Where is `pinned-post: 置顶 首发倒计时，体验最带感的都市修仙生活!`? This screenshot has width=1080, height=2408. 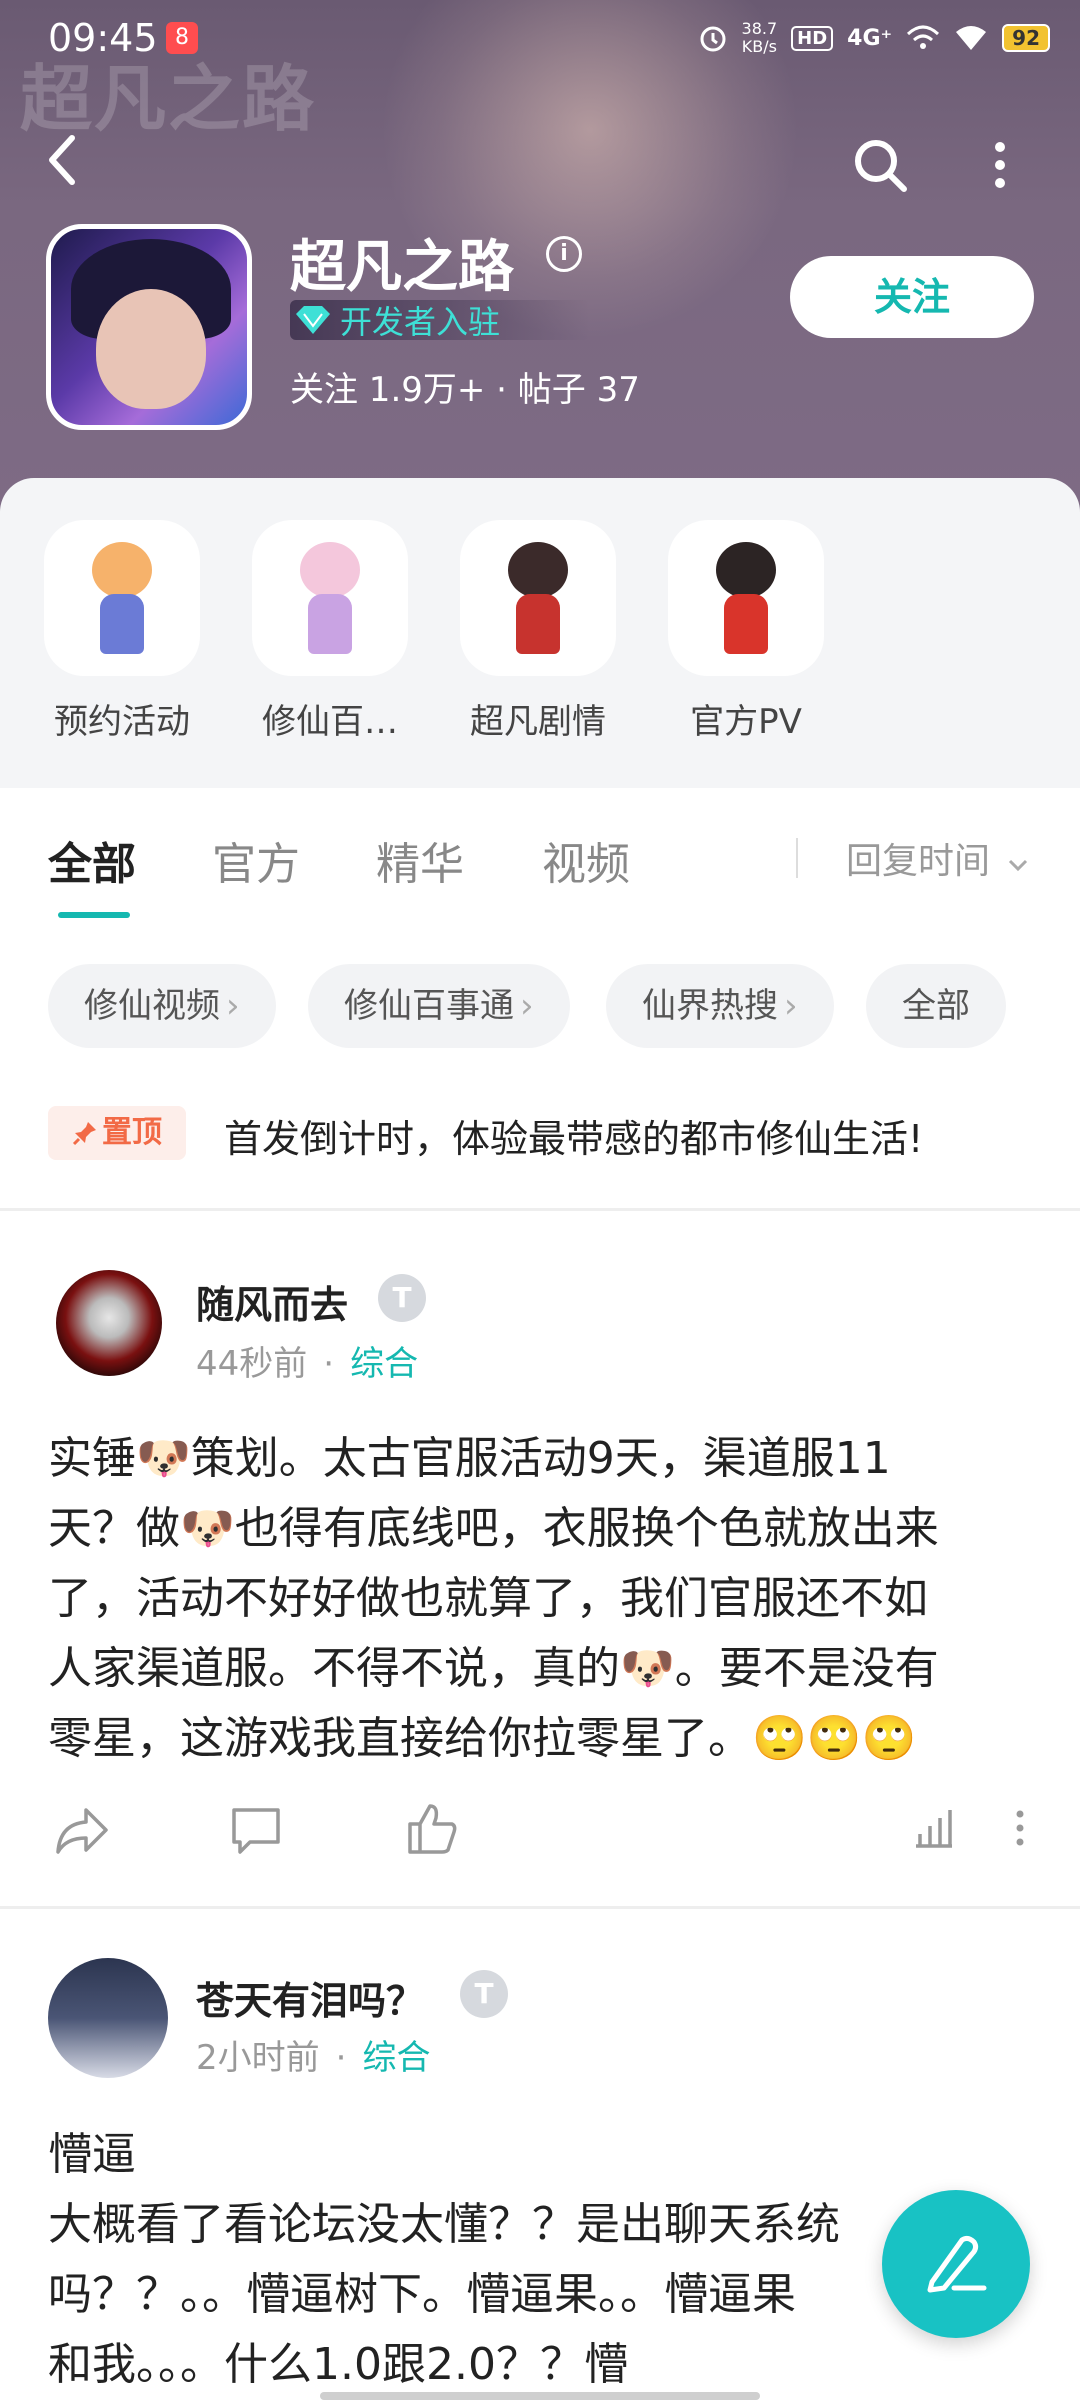
pinned-post: 置顶 首发倒计时，体验最带感的都市修仙生活! is located at coordinates (540, 1155).